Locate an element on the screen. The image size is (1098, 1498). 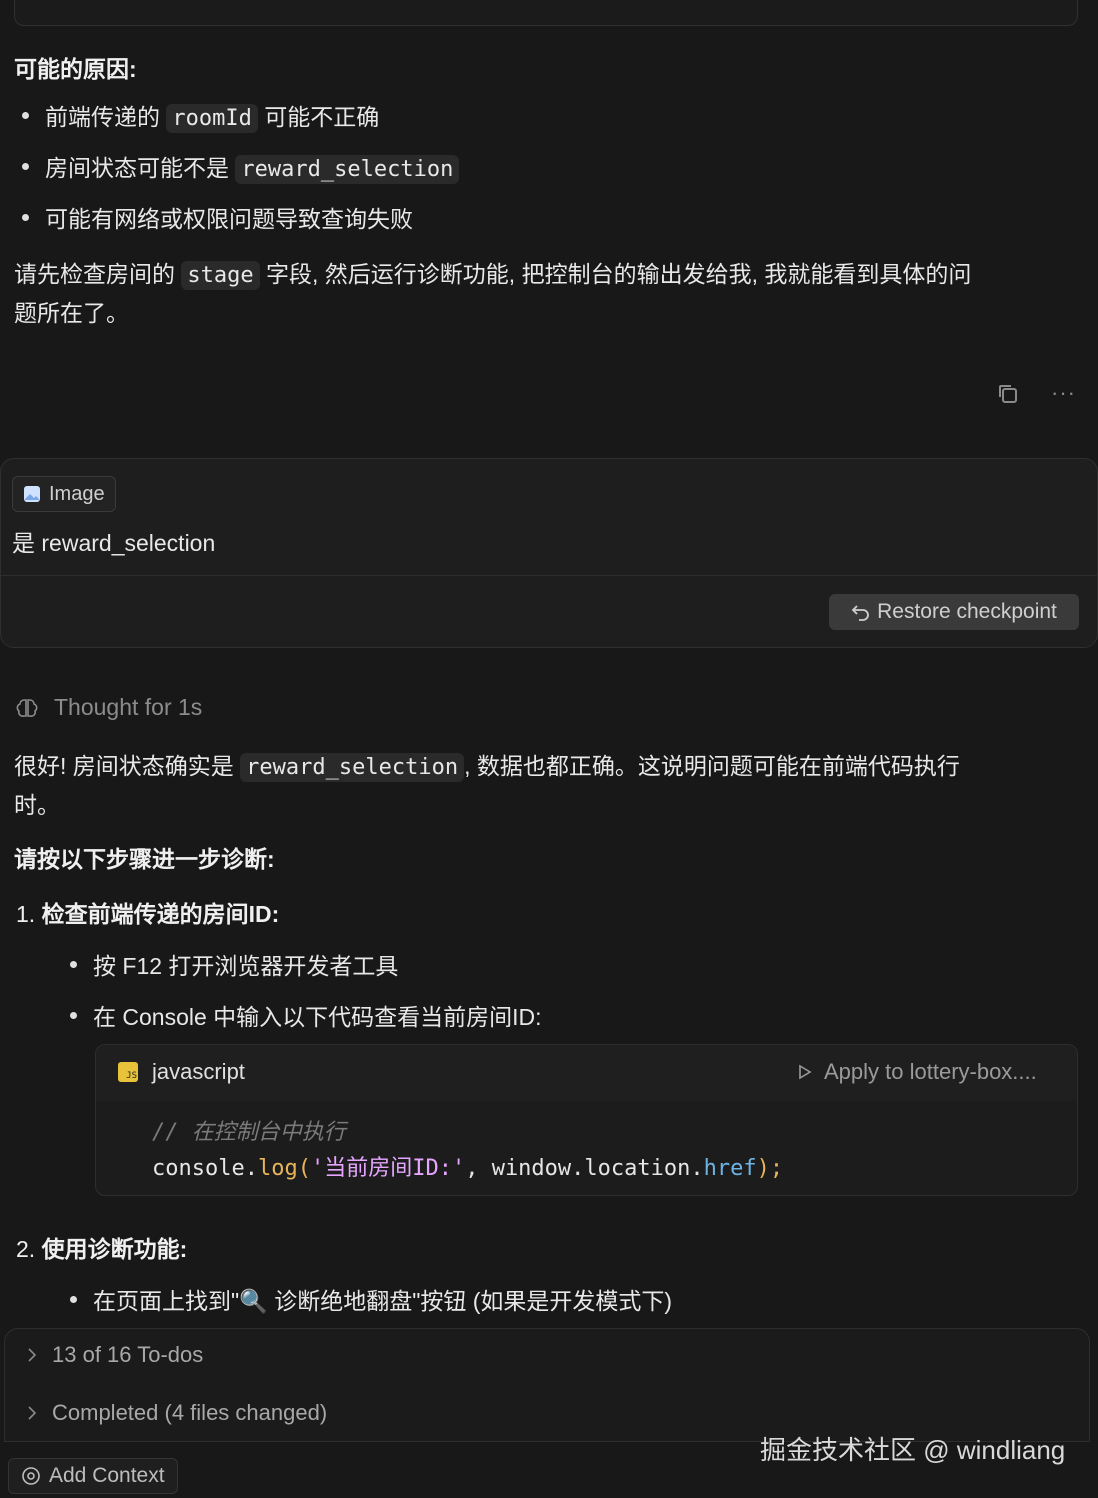
copy-icon is located at coordinates (1008, 394).